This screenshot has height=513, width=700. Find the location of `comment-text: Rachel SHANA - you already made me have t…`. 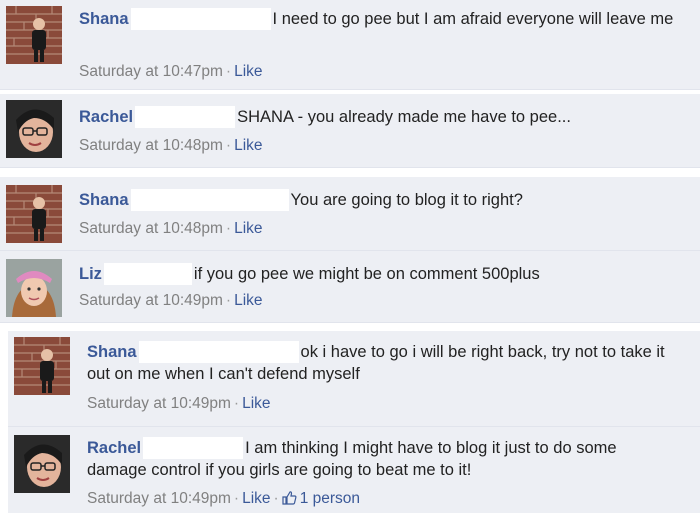

comment-text: Rachel SHANA - you already made me have t… is located at coordinates (385, 117).